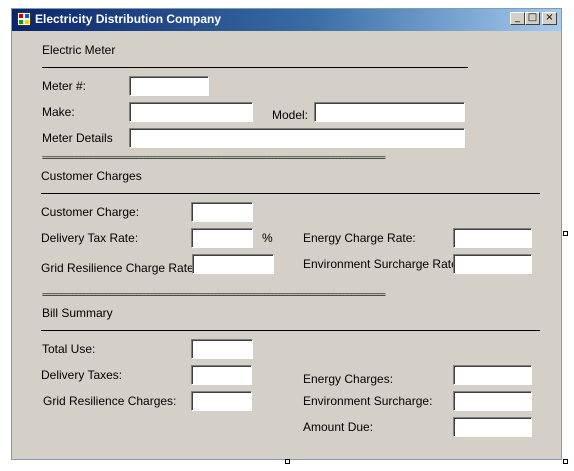  Describe the element at coordinates (290, 193) in the screenshot. I see `charges-divider` at that location.